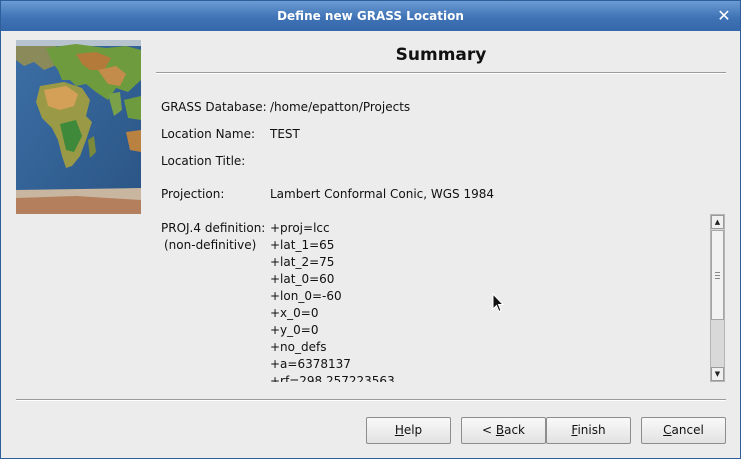  Describe the element at coordinates (340, 107) in the screenshot. I see `grass-database-value: /home/epatton/Projects` at that location.